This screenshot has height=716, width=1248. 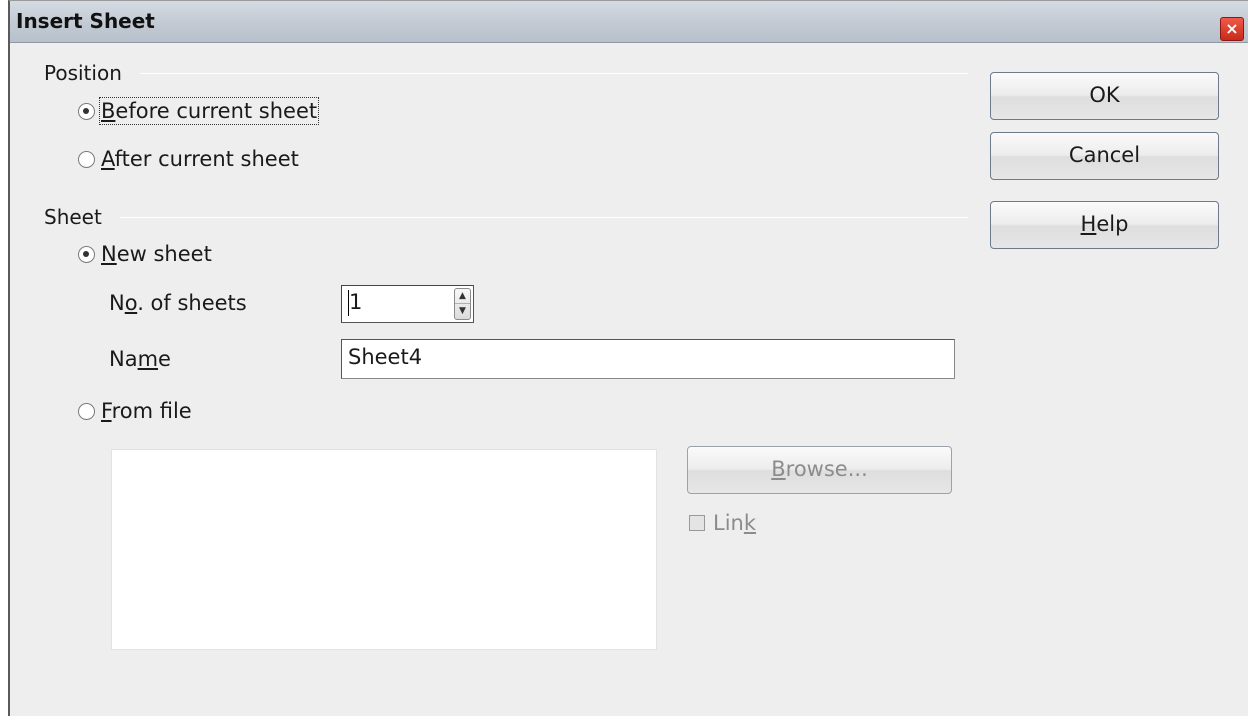 I want to click on radio-new-sheet: New sheet, so click(x=145, y=254).